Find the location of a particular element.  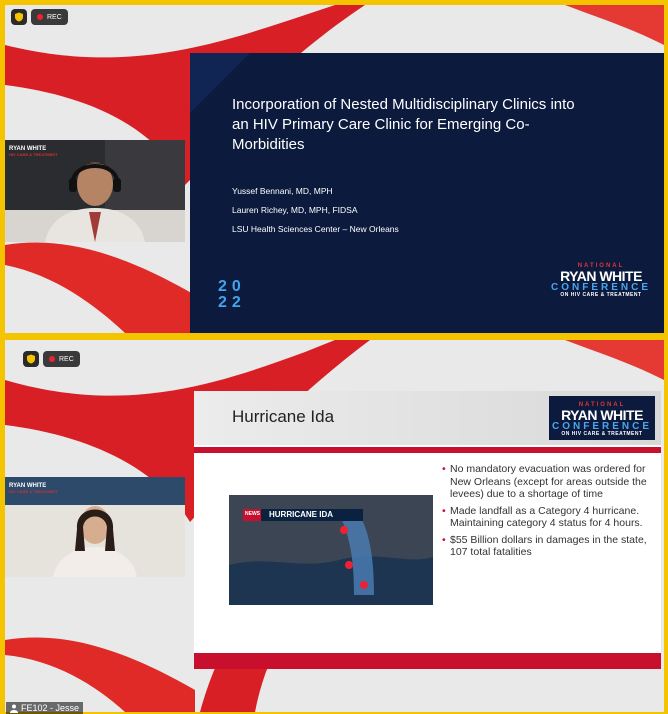

participant-name-tag: FE102 - Jesse is located at coordinates (45, 708).